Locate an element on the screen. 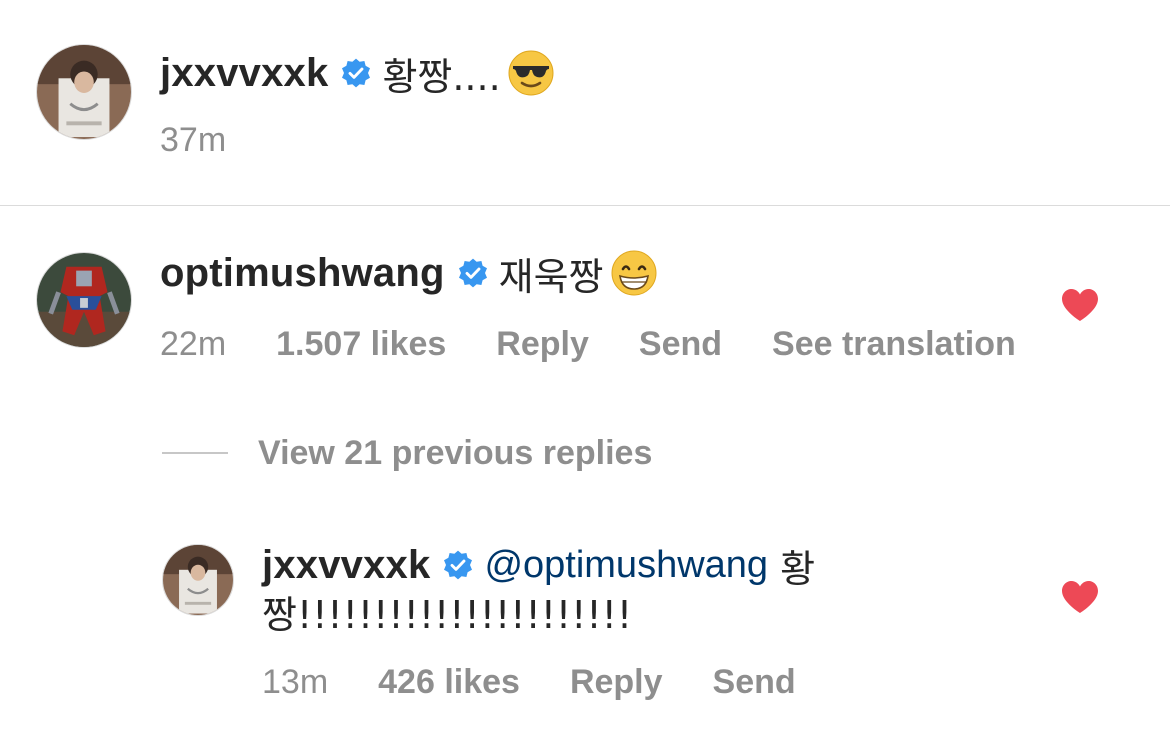 This screenshot has width=1170, height=750. caption-meta: 37m is located at coordinates (218, 140).